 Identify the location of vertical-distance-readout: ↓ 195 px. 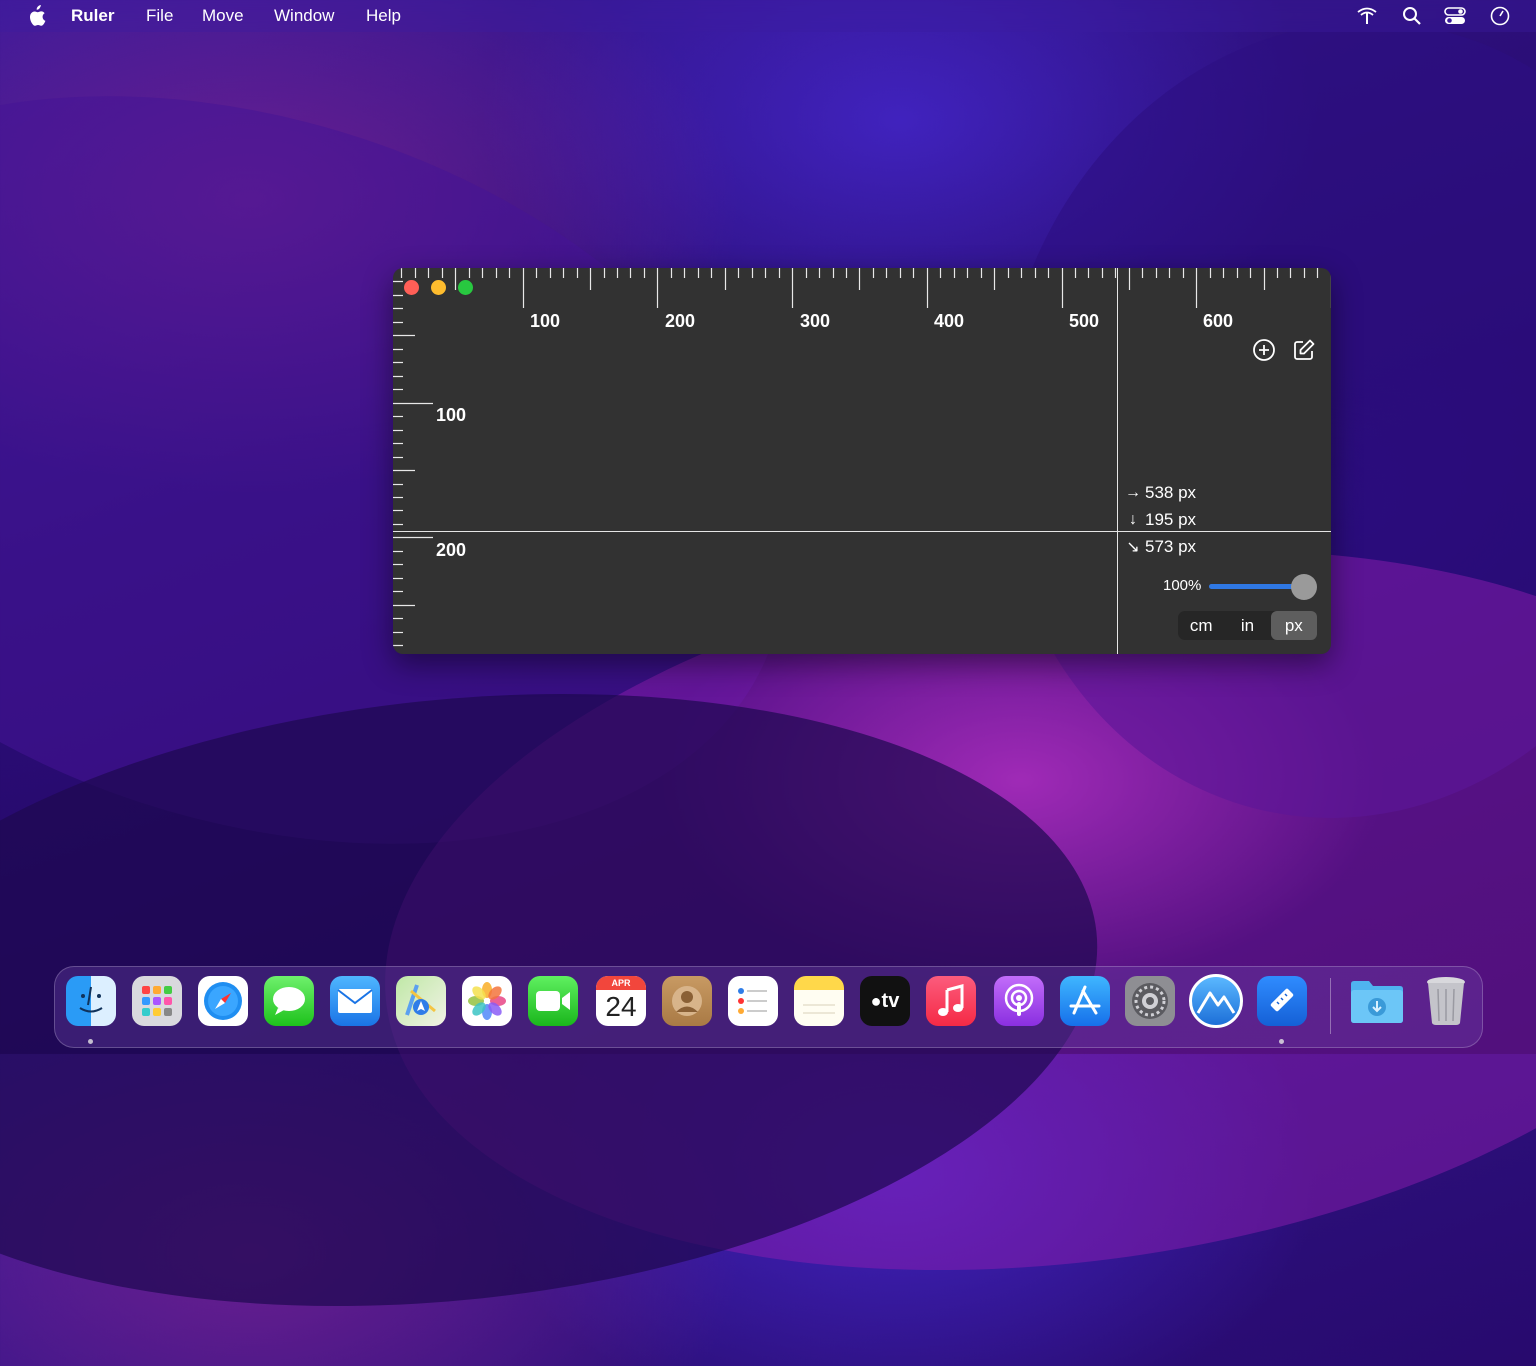
(1160, 520).